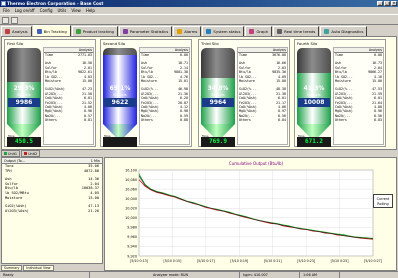 Image resolution: width=398 pixels, height=278 pixels. What do you see at coordinates (314, 102) in the screenshot?
I see `bushels-value: 10008` at bounding box center [314, 102].